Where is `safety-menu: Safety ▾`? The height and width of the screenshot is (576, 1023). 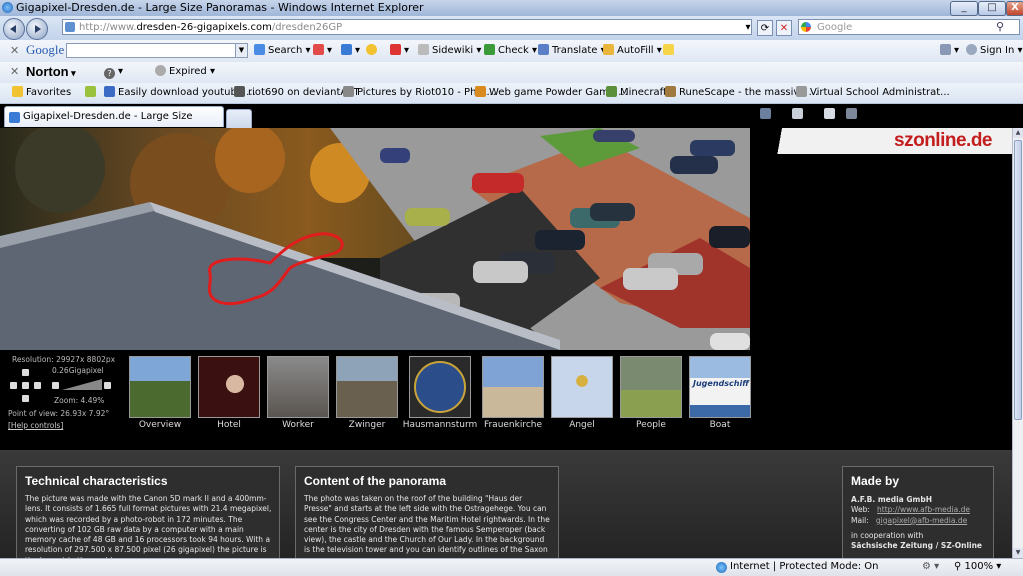
safety-menu: Safety ▾ is located at coordinates (938, 115).